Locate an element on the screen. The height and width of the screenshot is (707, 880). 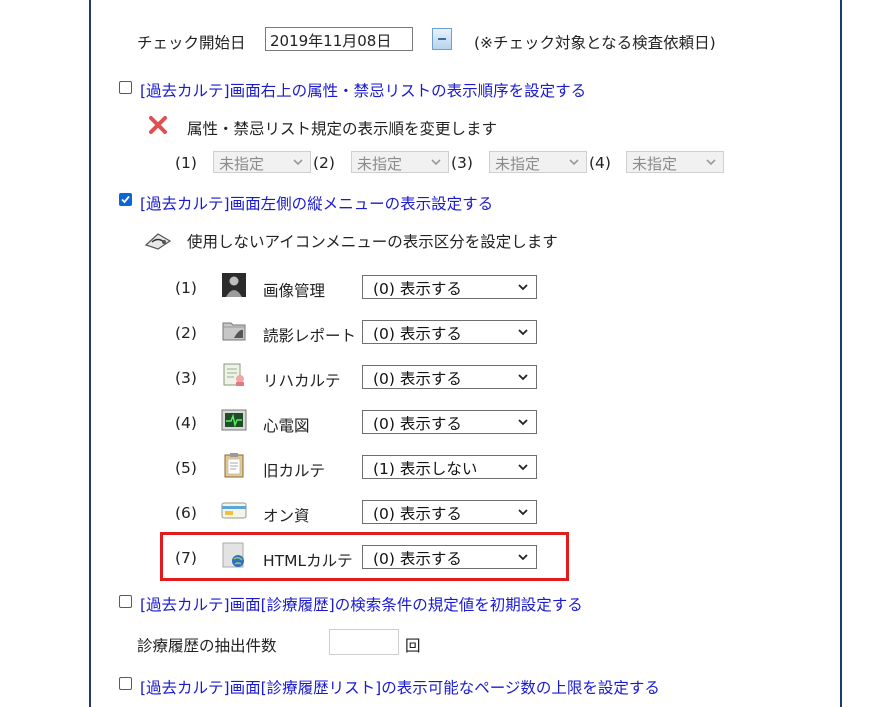
visit-count-label: 診療履歴の抽出件数 is located at coordinates (207, 646).